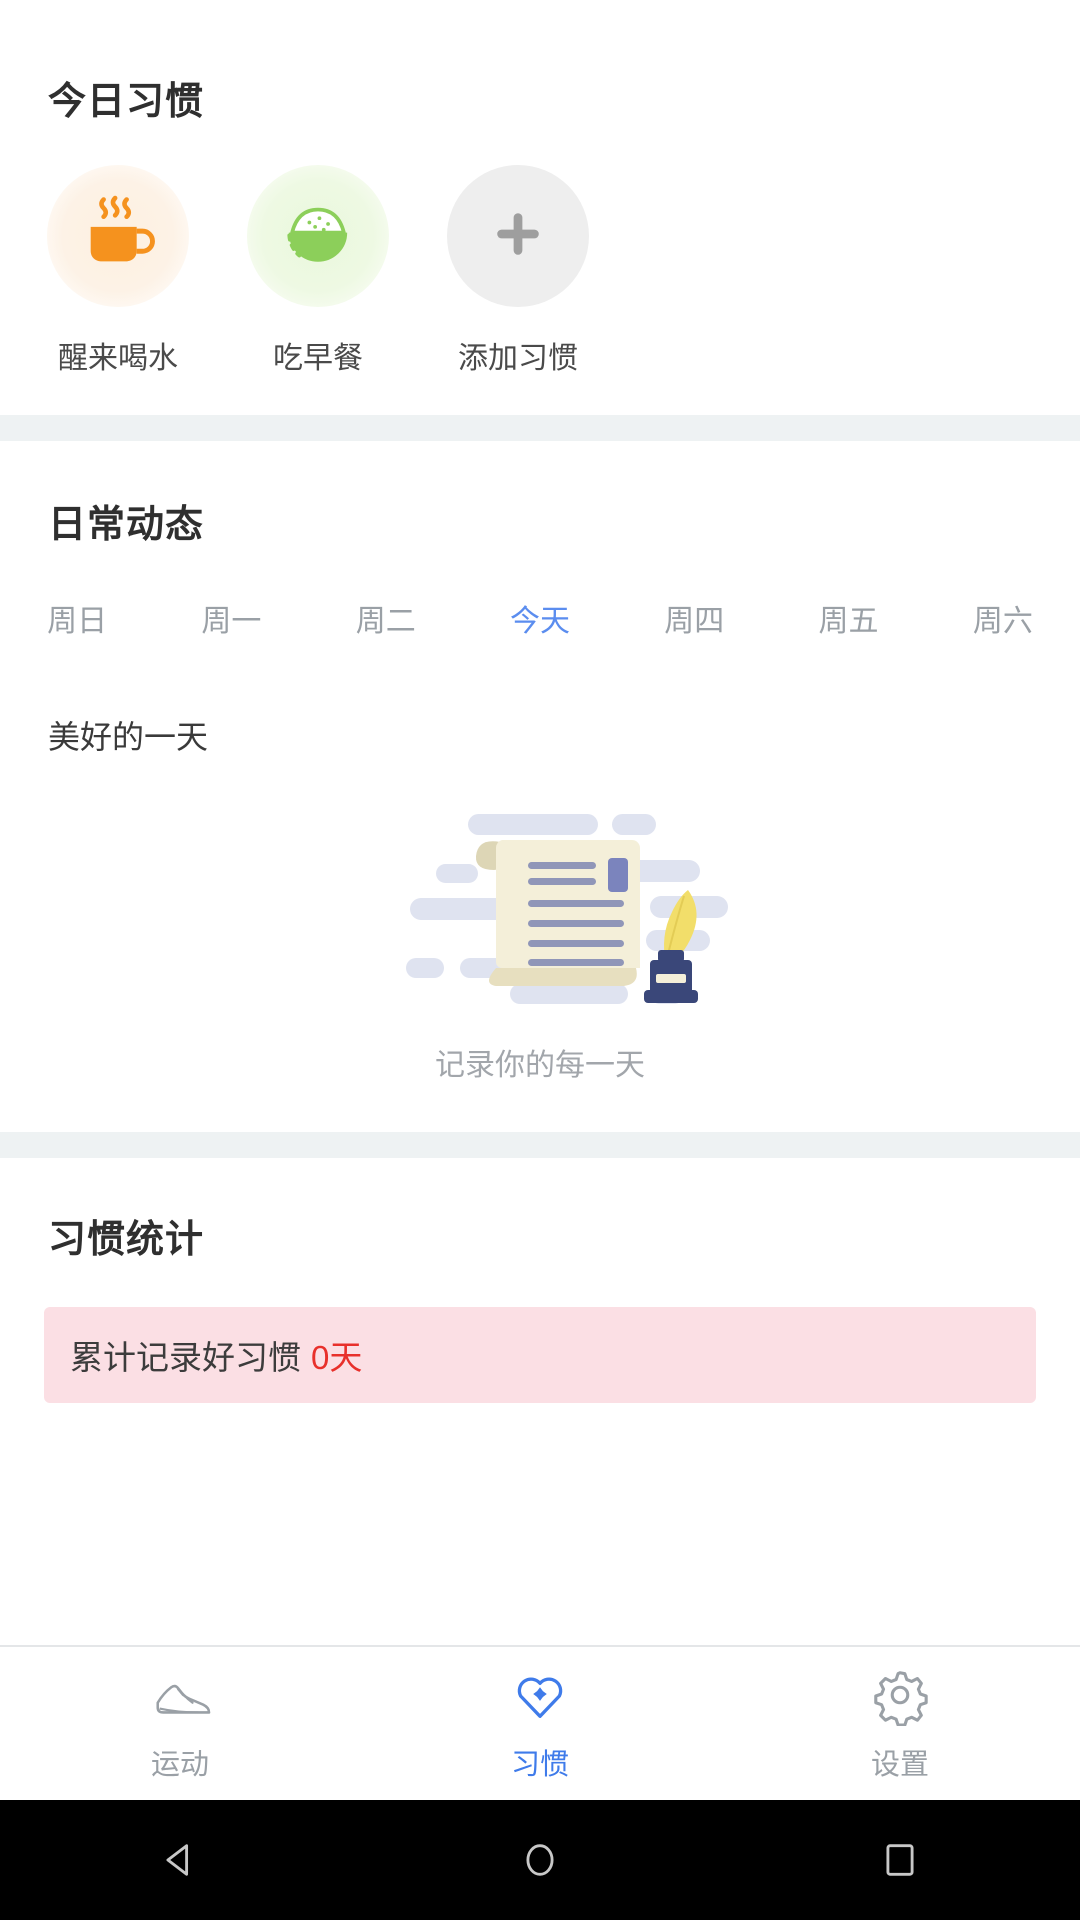  What do you see at coordinates (694, 618) in the screenshot?
I see `weekday-tab-thursday: 周四` at bounding box center [694, 618].